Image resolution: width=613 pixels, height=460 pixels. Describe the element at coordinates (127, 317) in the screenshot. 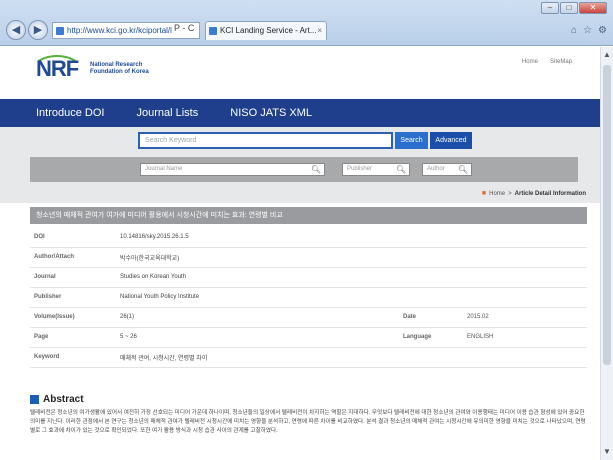

I see `volume-value: 26(1)` at that location.